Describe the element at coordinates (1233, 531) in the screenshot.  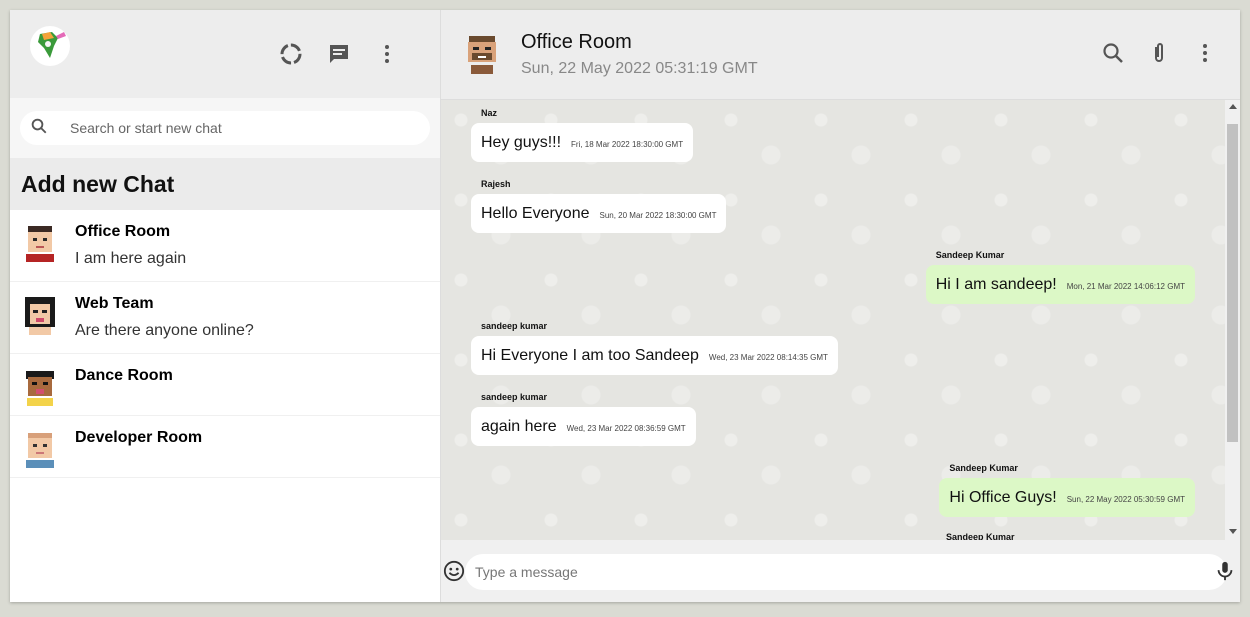
I see `scroll-down-arrow` at that location.